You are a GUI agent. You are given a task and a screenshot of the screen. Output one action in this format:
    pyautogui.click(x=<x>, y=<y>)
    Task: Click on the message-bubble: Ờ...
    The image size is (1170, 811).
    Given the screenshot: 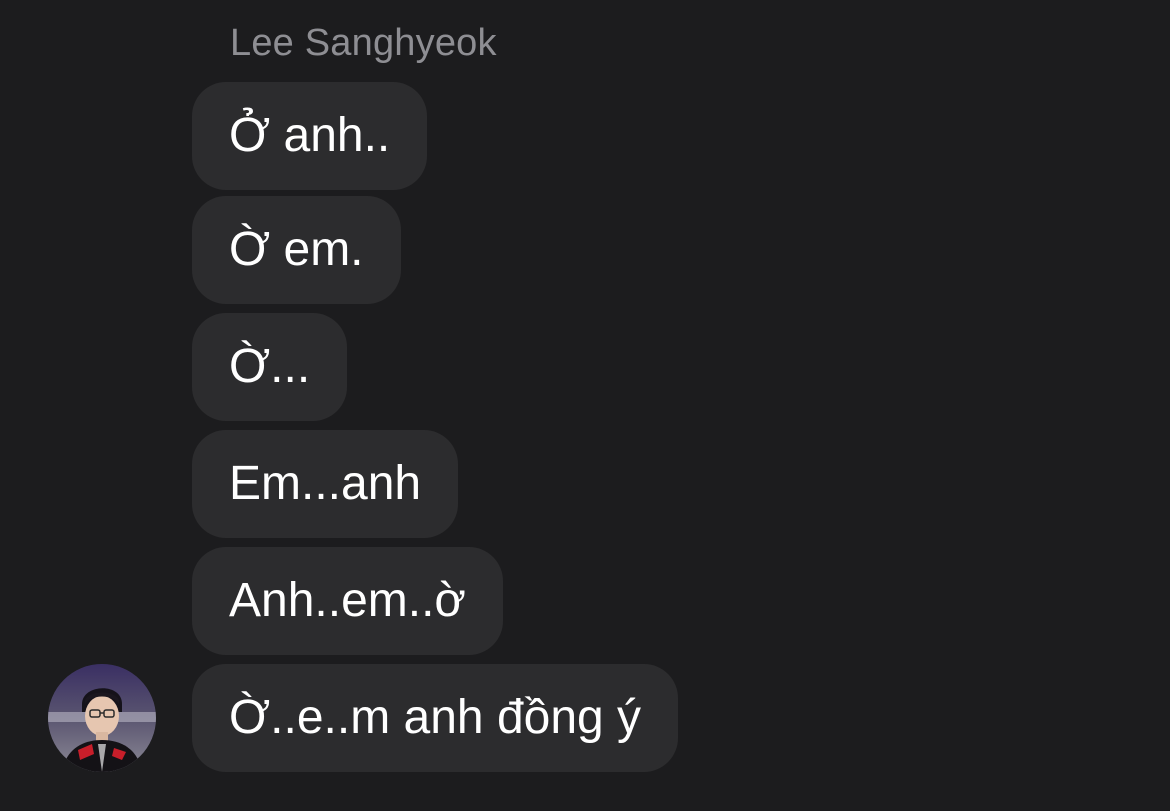 What is the action you would take?
    pyautogui.click(x=270, y=367)
    